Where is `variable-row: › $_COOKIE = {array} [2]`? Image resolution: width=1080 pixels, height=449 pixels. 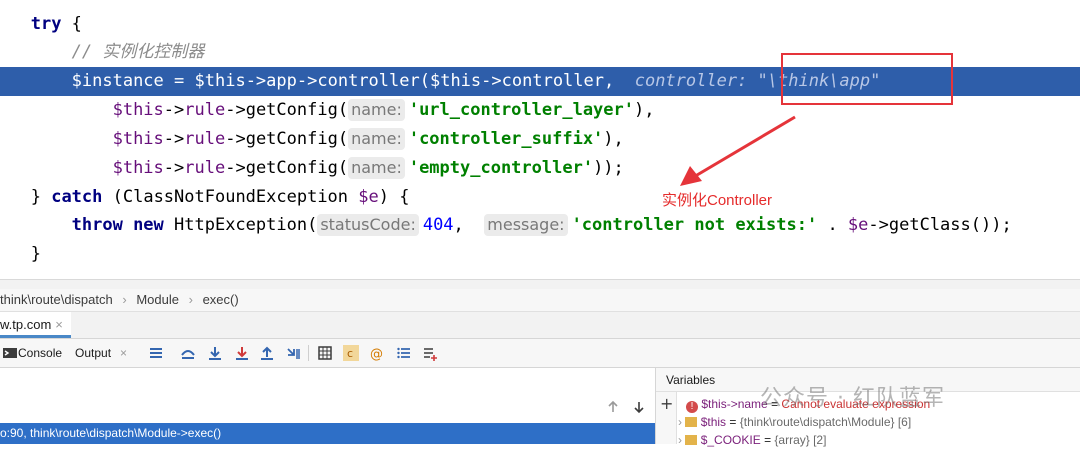
variable-row: › $_COOKIE = {array} [2] is located at coordinates (878, 440).